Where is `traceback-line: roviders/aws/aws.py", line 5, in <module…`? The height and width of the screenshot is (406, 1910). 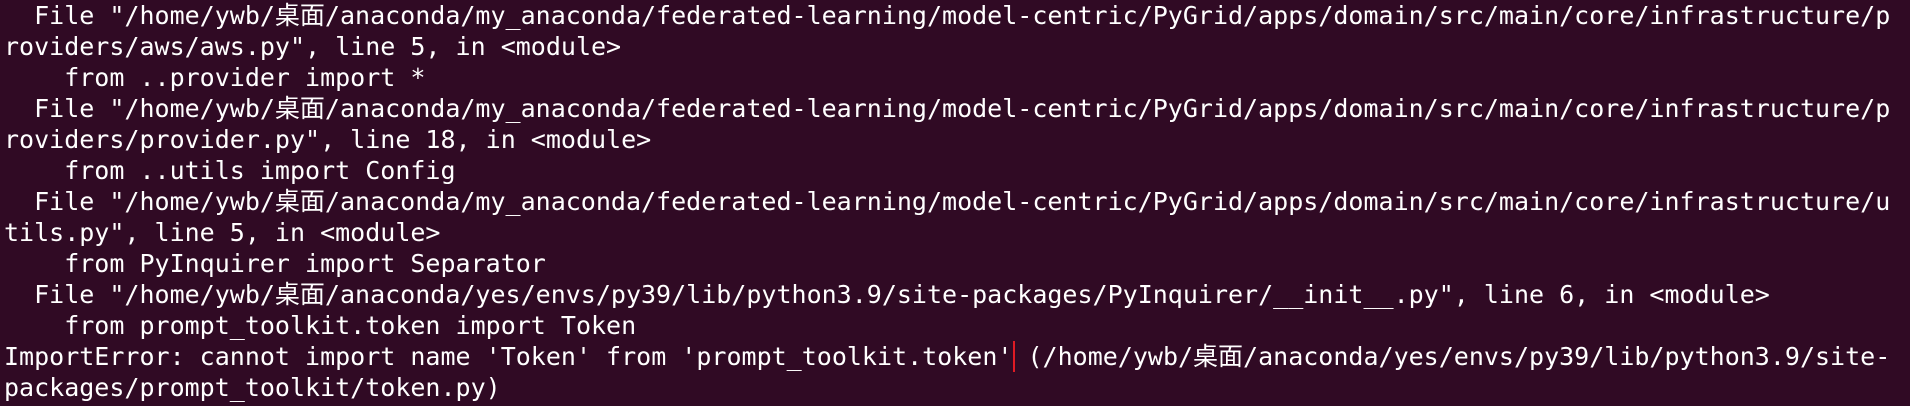
traceback-line: roviders/aws/aws.py", line 5, in <module… is located at coordinates (313, 46).